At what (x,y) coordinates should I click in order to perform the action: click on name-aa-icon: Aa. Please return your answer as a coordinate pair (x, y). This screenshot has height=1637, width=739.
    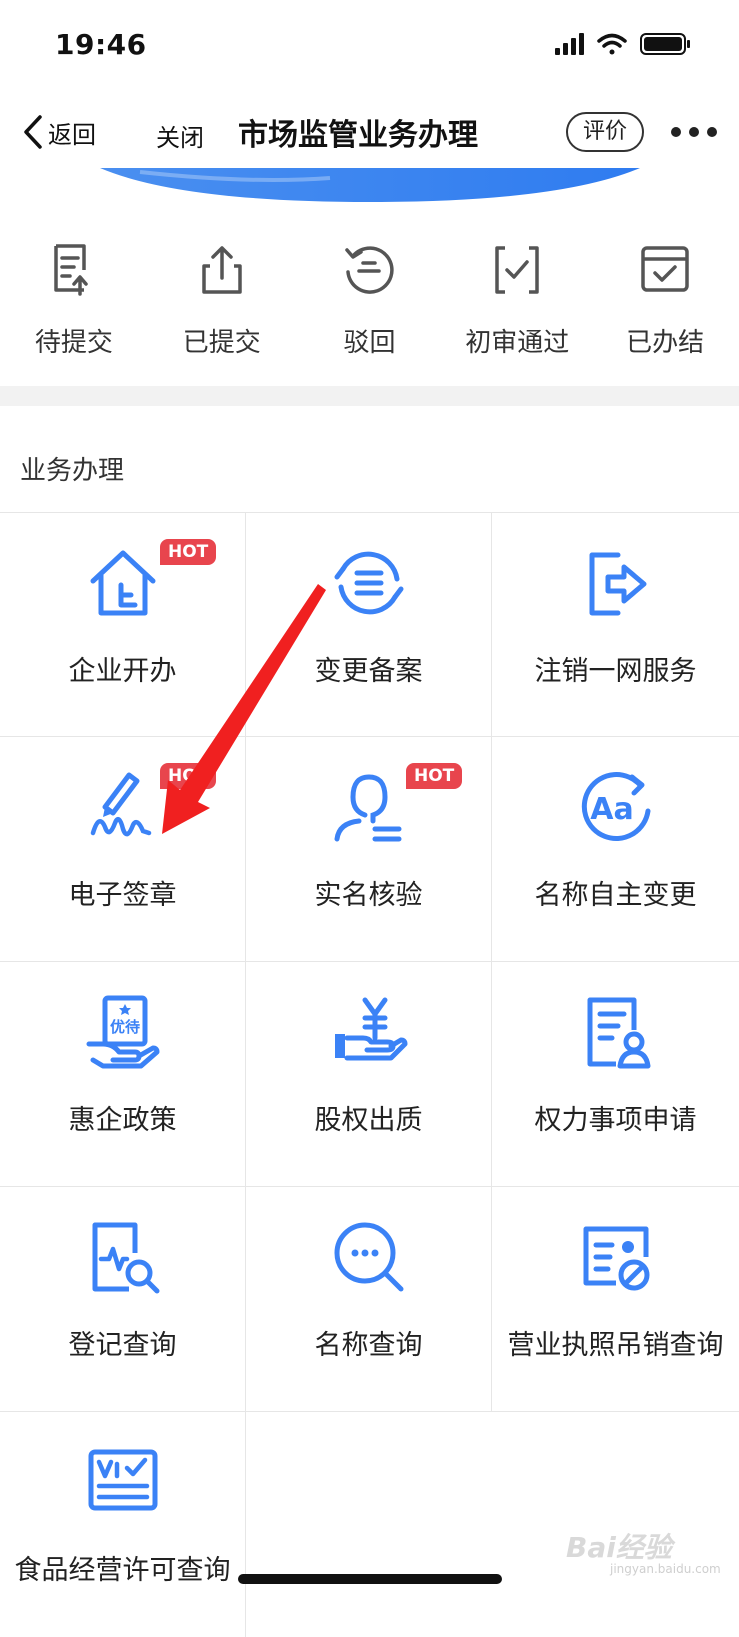
    Looking at the image, I should click on (615, 807).